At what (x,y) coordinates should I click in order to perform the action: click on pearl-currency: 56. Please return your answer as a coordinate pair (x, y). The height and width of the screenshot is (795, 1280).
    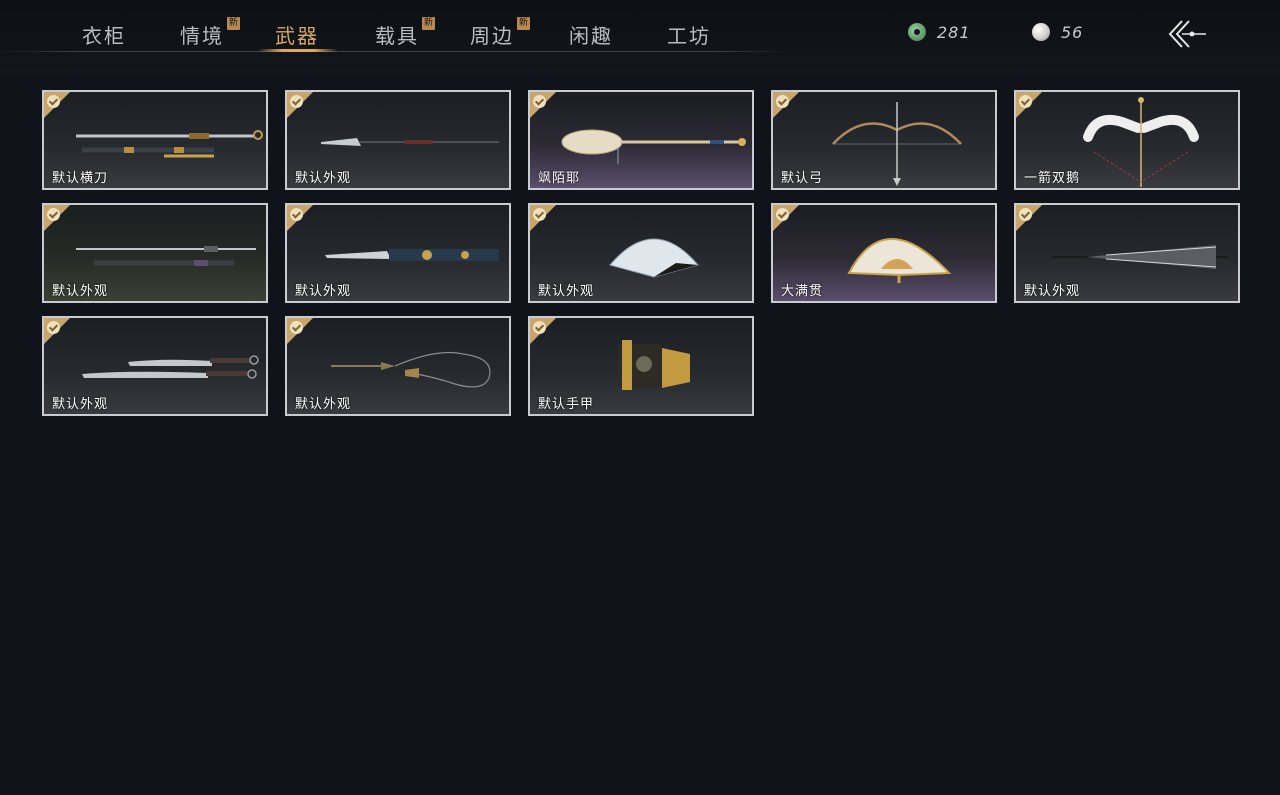
    Looking at the image, I should click on (1057, 32).